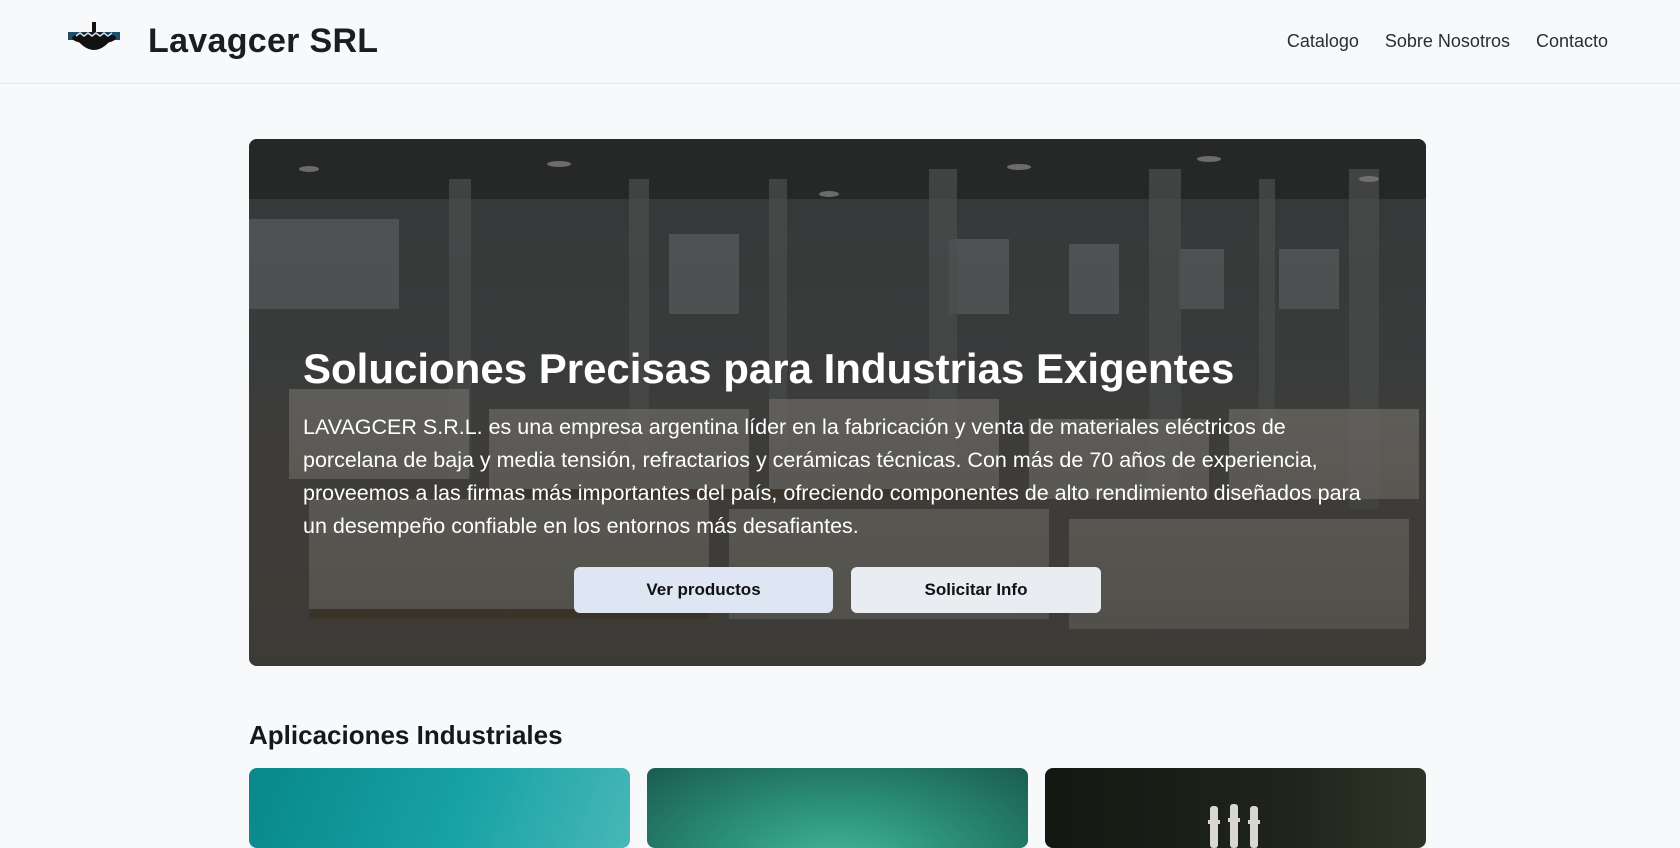 This screenshot has height=848, width=1680. I want to click on solicitar-info-button: Solicitar Info, so click(976, 590).